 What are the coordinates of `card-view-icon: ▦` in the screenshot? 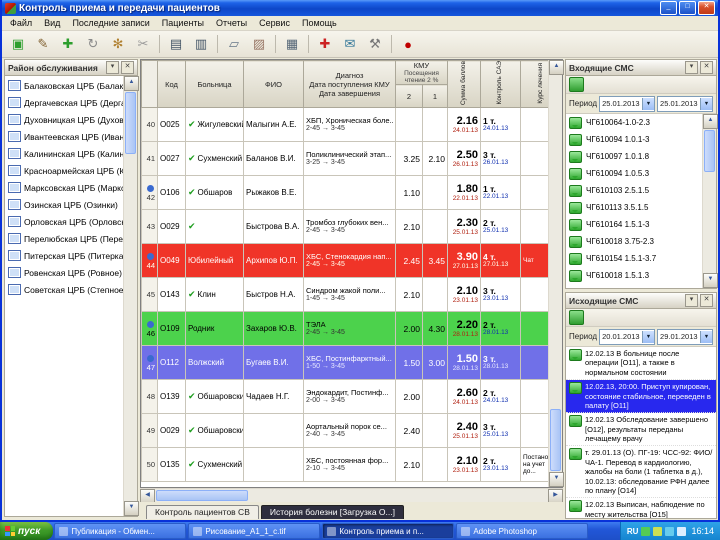 It's located at (292, 44).